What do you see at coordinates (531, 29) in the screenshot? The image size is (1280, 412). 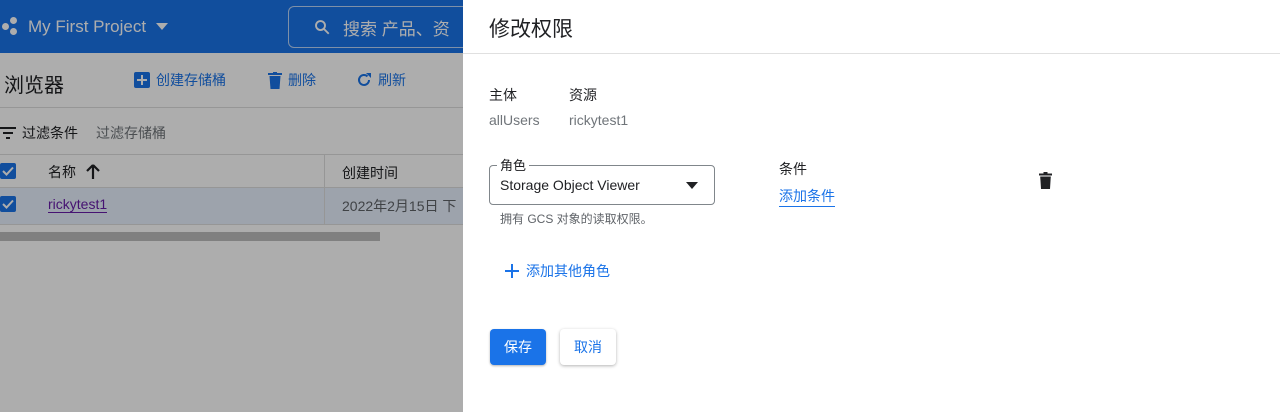 I see `panel-title: 修改权限` at bounding box center [531, 29].